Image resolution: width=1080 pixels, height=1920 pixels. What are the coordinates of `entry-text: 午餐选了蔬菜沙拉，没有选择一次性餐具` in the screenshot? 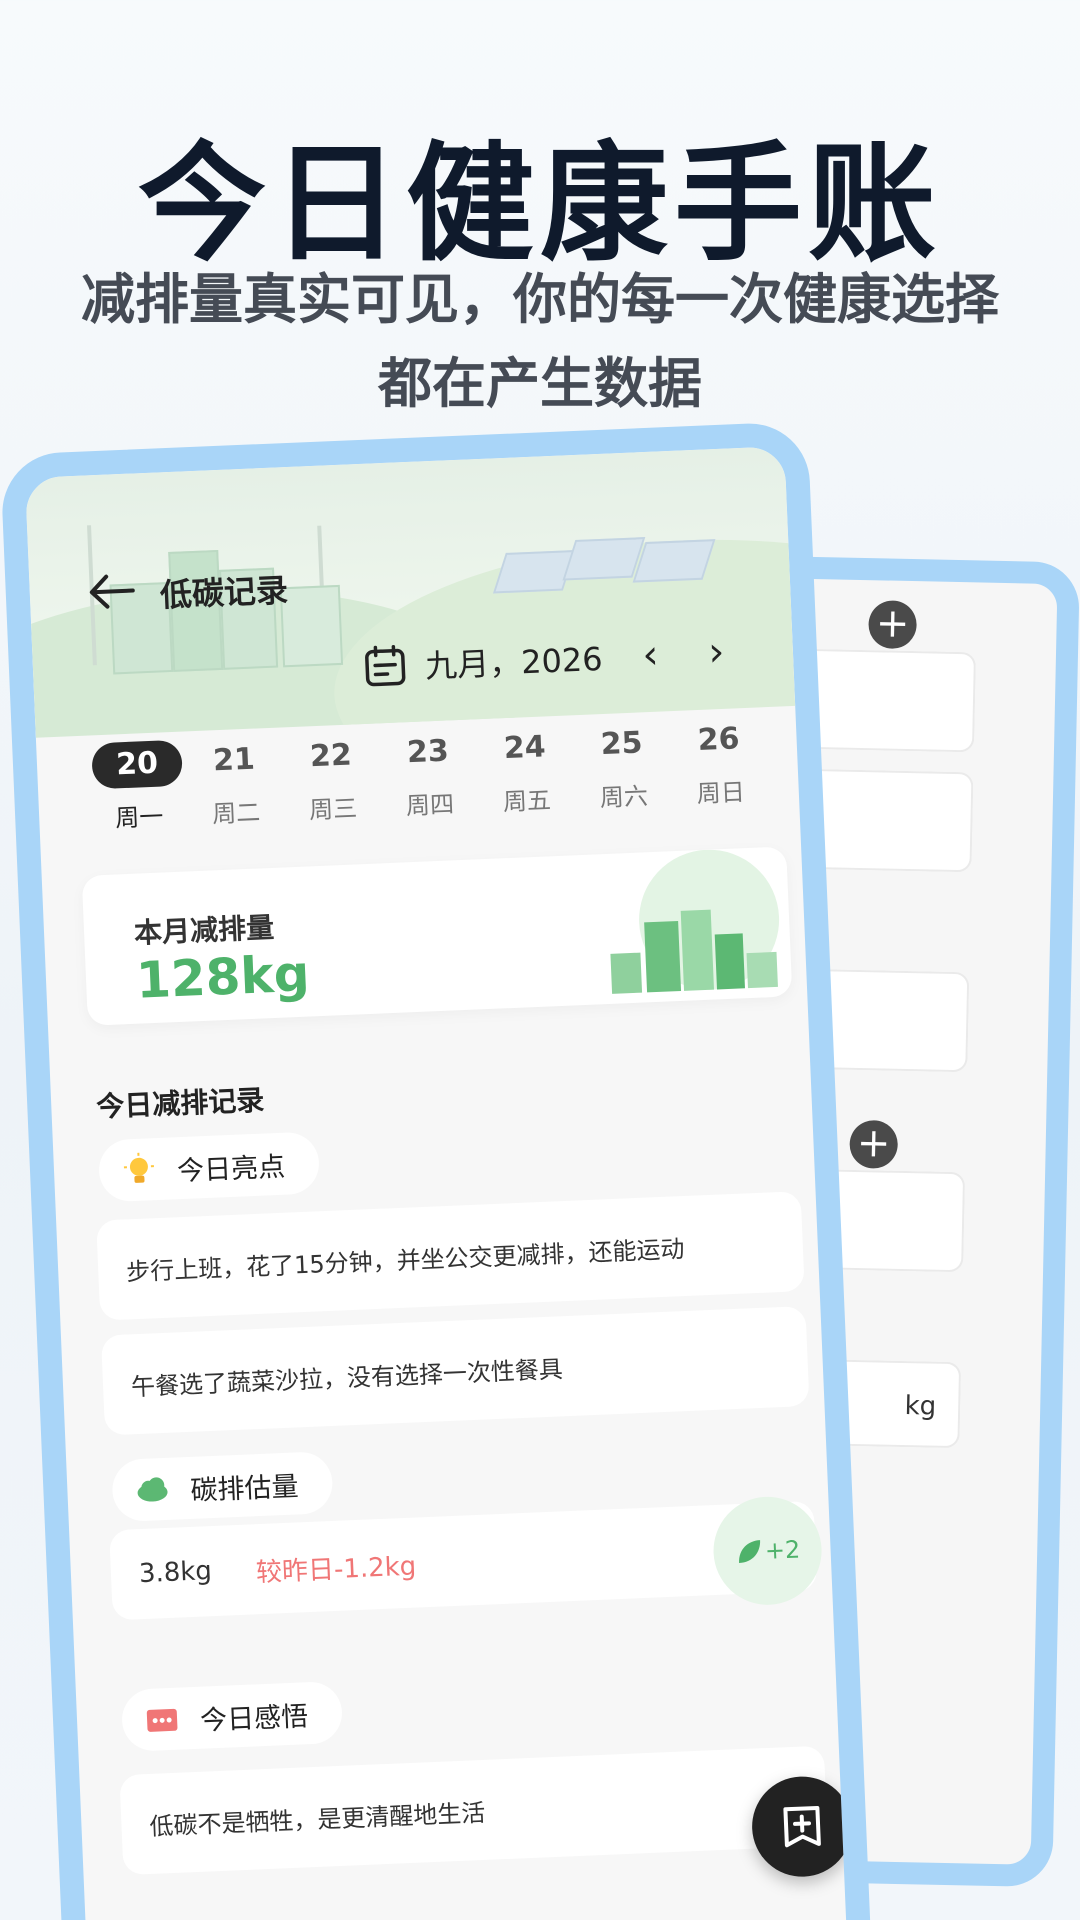 It's located at (347, 1377).